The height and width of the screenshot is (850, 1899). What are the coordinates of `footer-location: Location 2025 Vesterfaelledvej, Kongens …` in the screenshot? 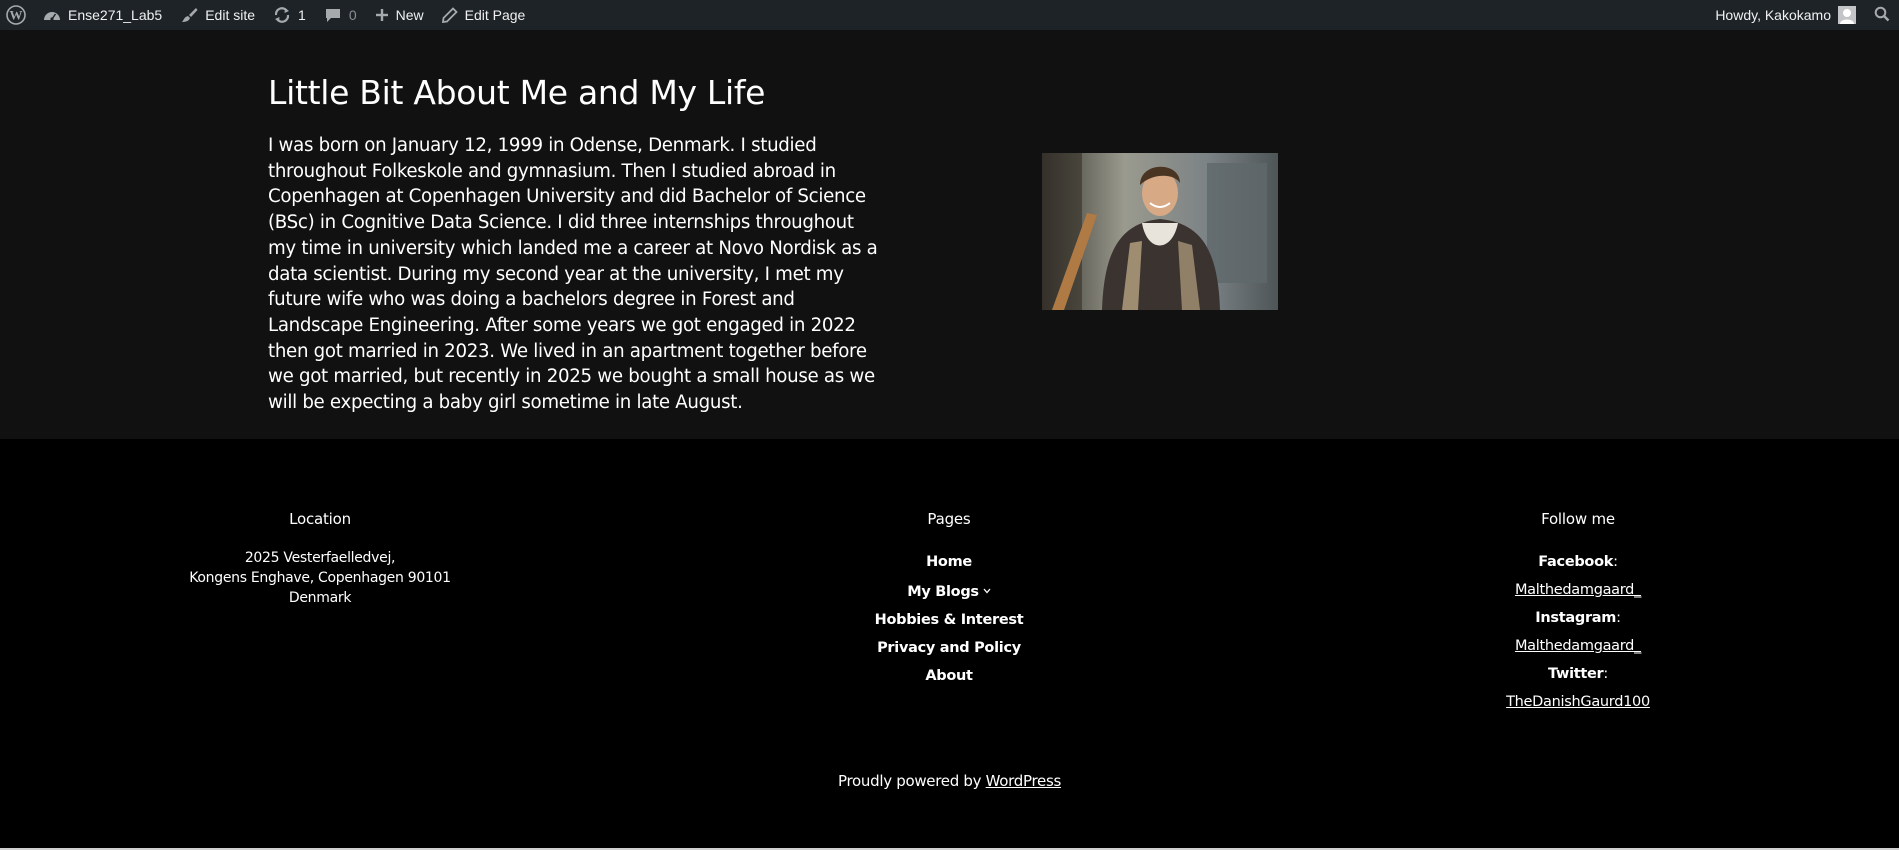 It's located at (320, 559).